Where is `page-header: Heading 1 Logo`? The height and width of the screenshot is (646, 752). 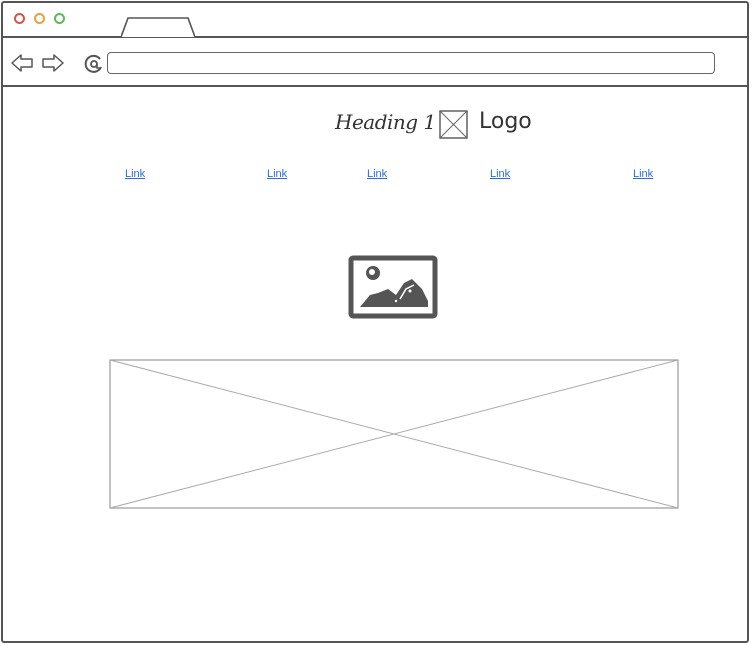
page-header: Heading 1 Logo is located at coordinates (375, 123).